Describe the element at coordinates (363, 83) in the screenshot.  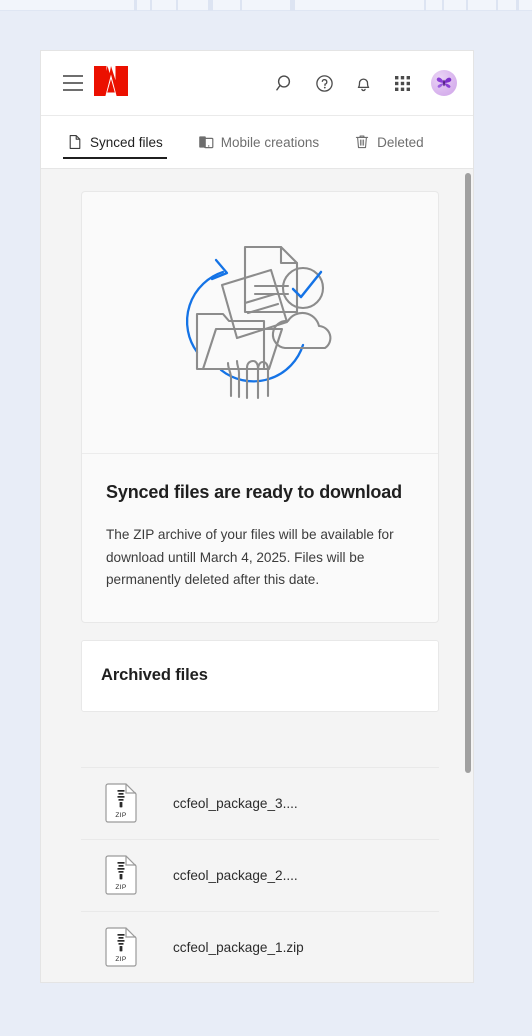
I see `notifications-bell-icon` at that location.